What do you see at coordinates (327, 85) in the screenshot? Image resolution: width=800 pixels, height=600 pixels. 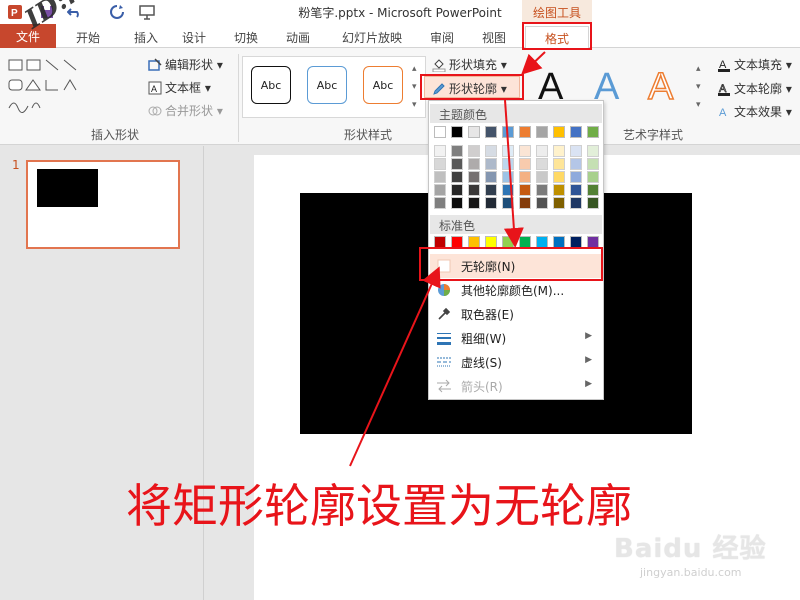 I see `shape-style-blue: Abc` at bounding box center [327, 85].